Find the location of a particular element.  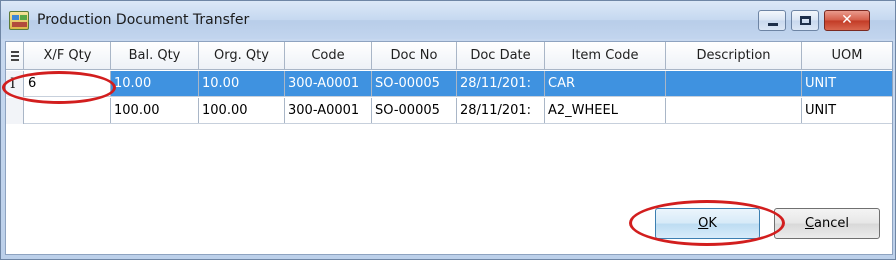

ok-button: OK is located at coordinates (707, 223).